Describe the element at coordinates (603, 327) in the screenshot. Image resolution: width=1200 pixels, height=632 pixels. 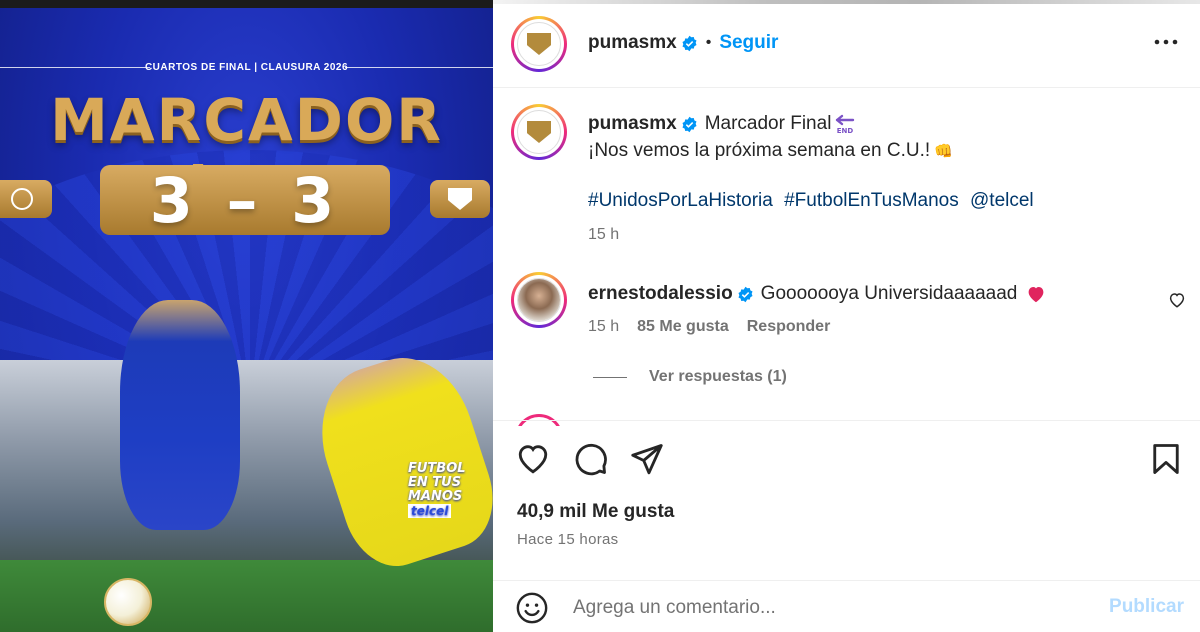
I see `comment-timestamp: 15 h` at that location.